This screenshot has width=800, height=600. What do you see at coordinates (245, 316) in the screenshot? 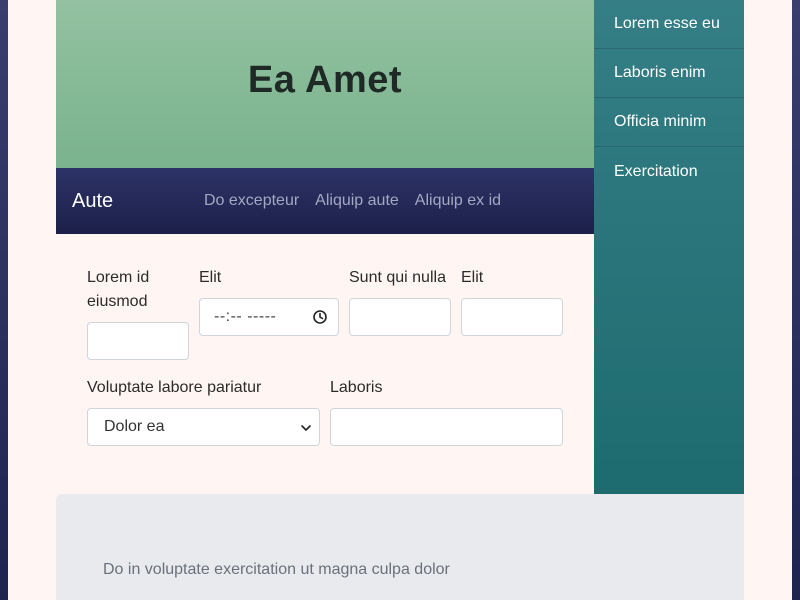
I see `time-placeholder: --:-- -----` at bounding box center [245, 316].